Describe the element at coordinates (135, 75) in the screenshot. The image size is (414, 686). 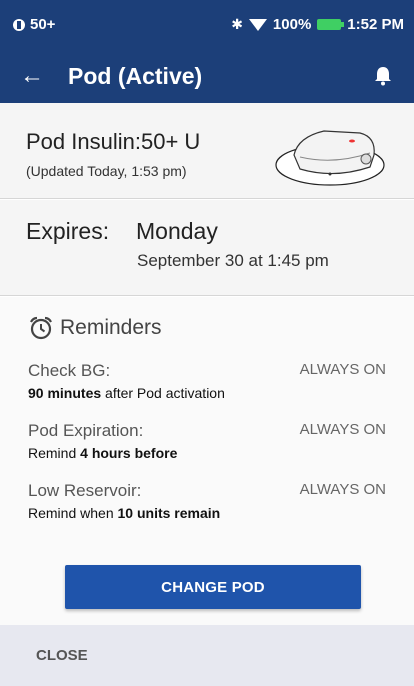
I see `page-title: Pod (Active)` at that location.